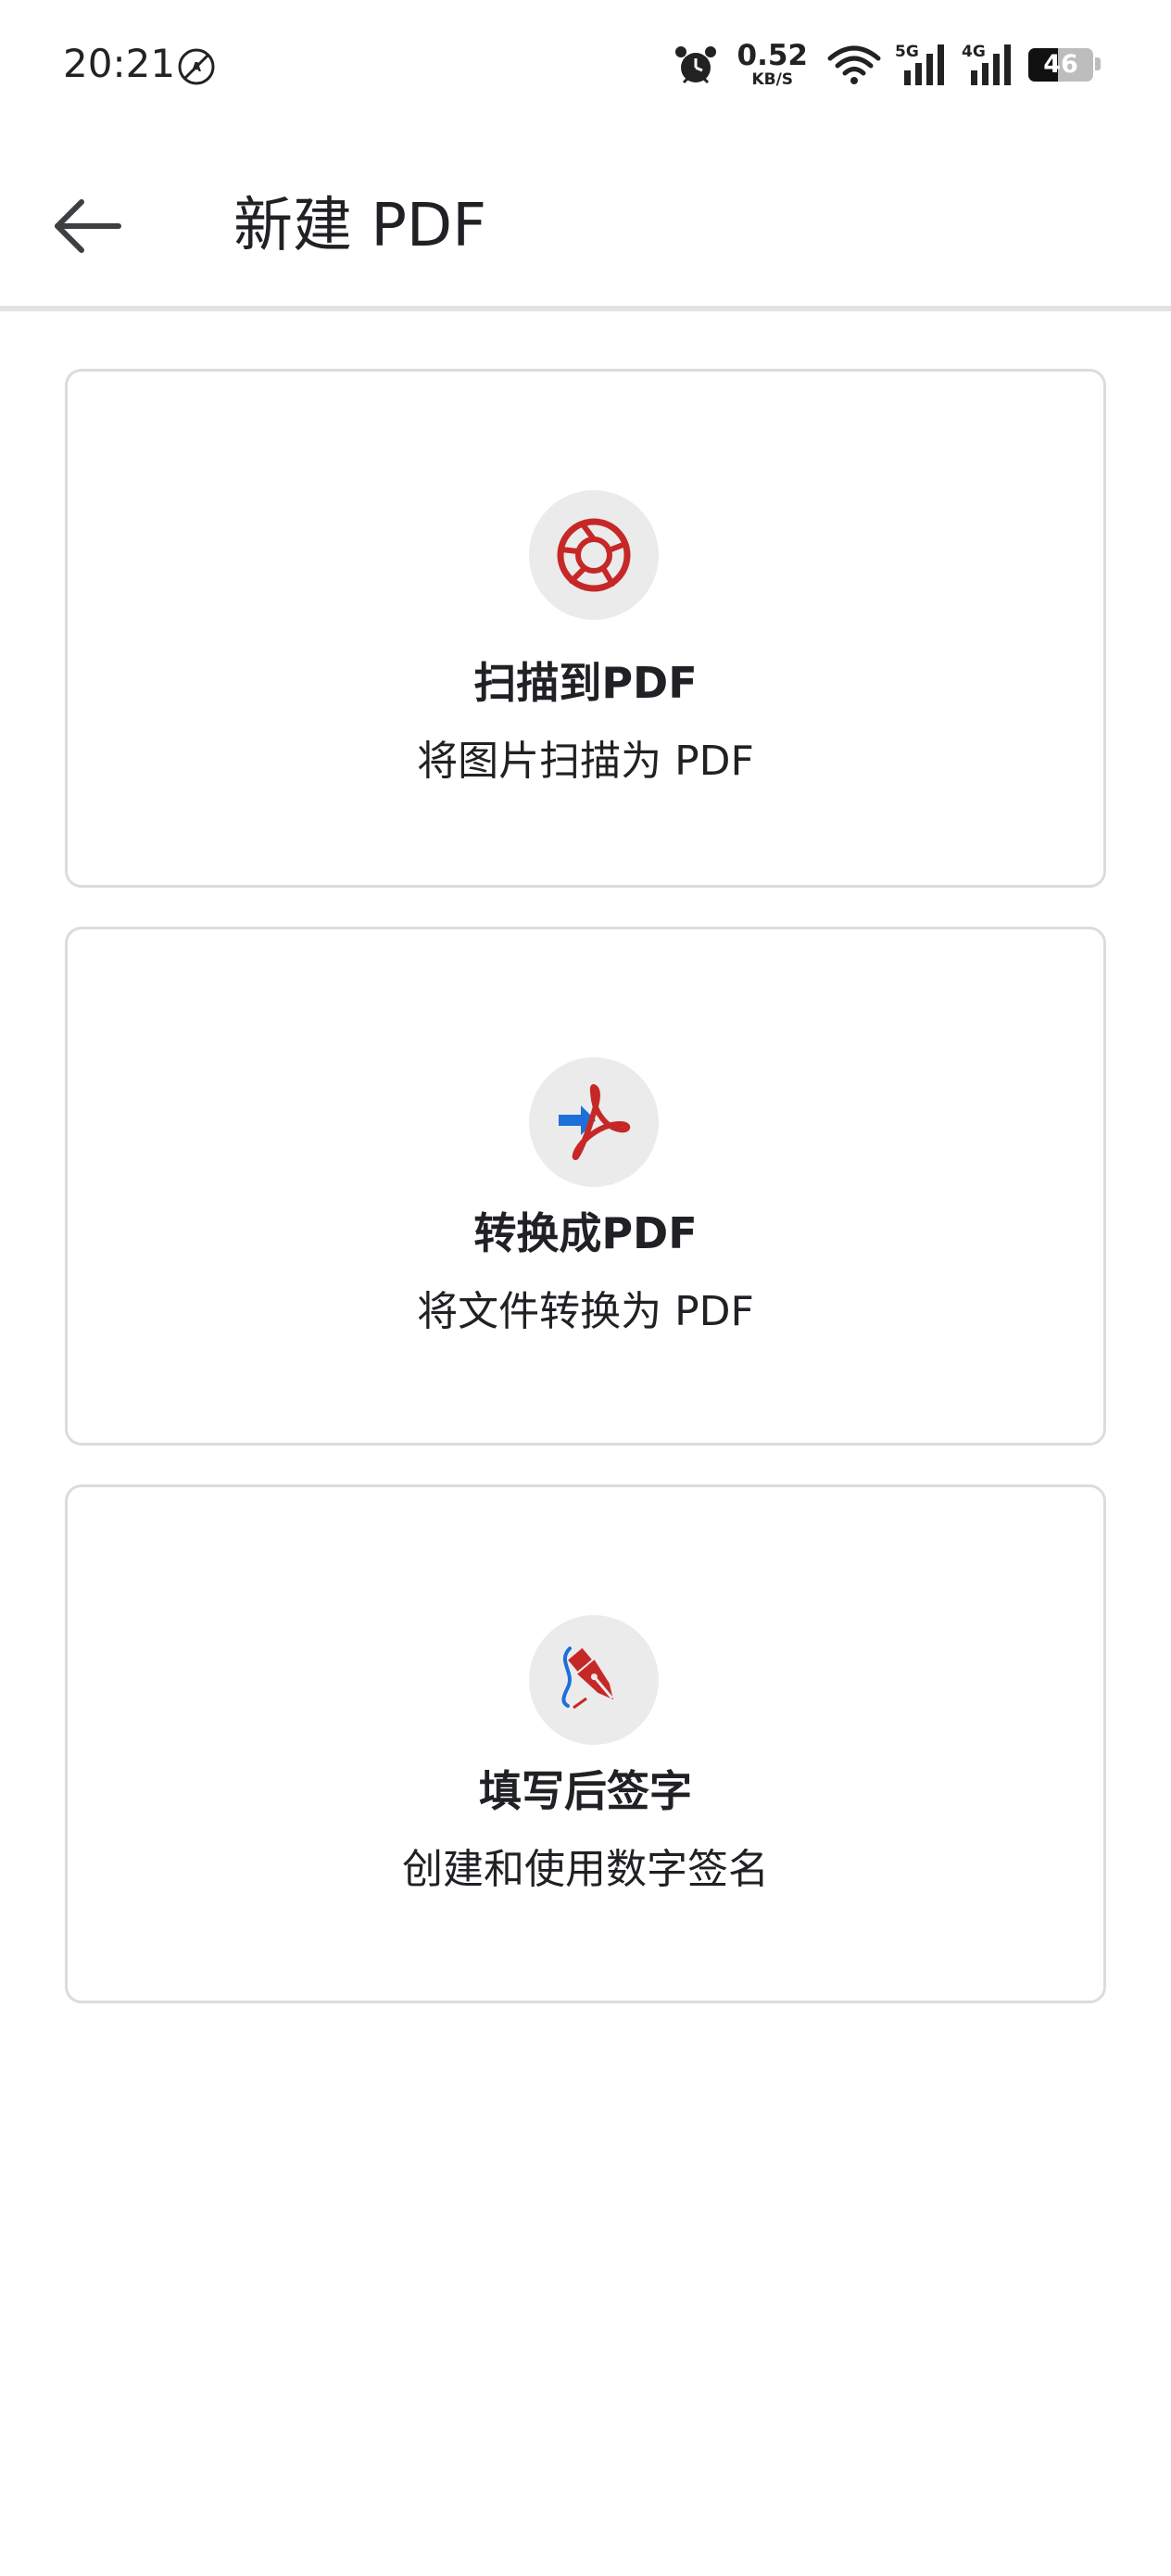 Image resolution: width=1171 pixels, height=2576 pixels. I want to click on battery-level: 46, so click(1060, 64).